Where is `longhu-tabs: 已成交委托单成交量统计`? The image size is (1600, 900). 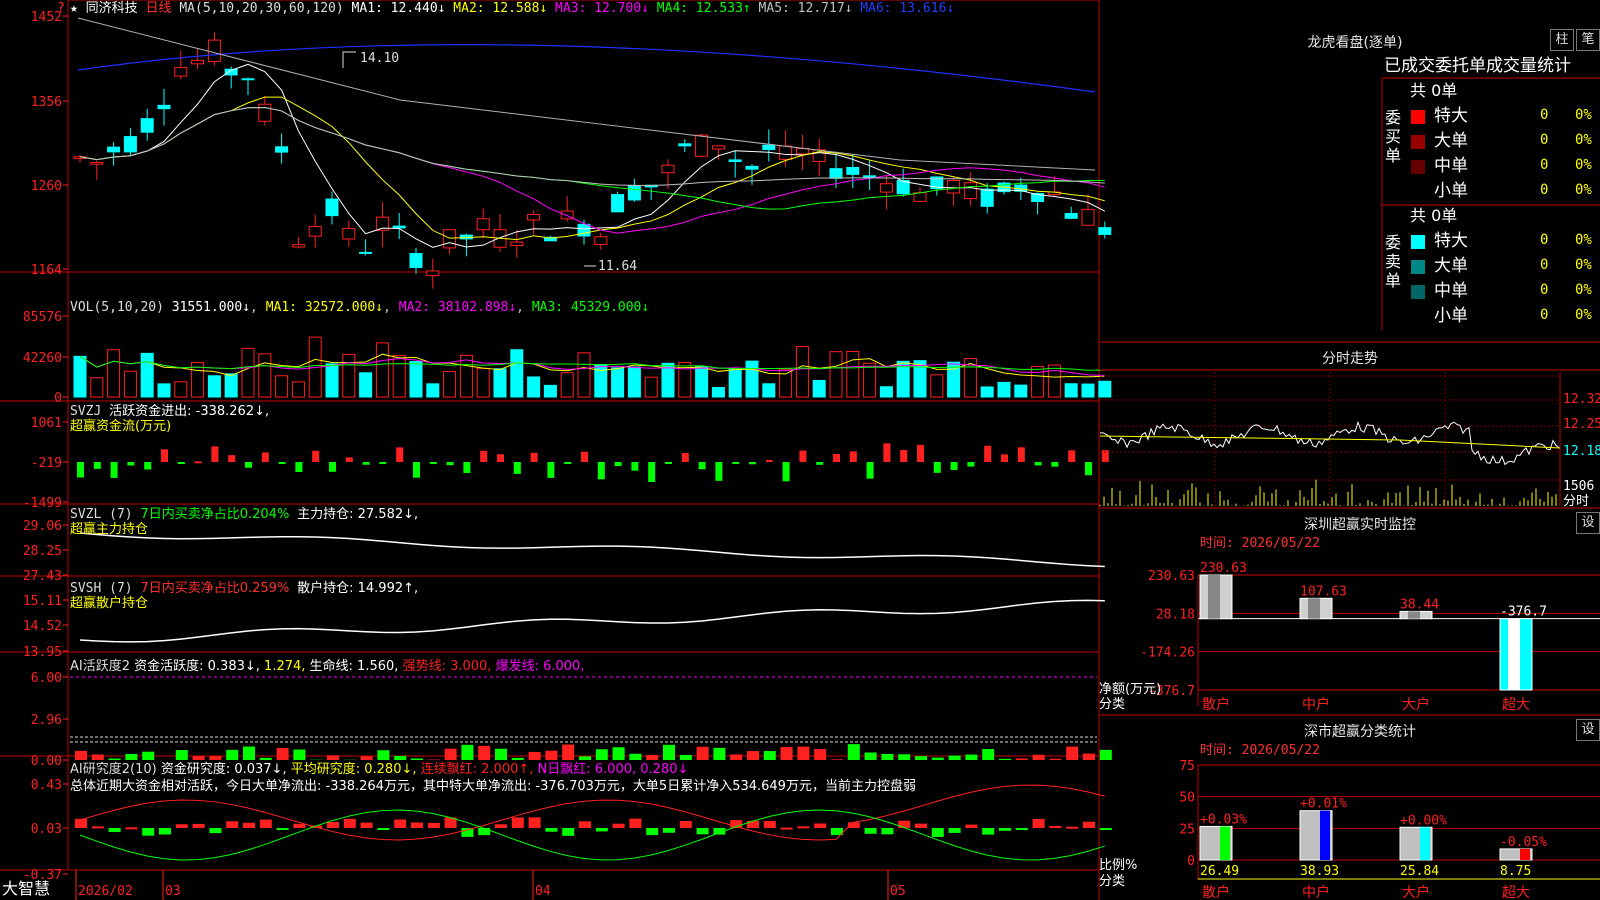 longhu-tabs: 已成交委托单成交量统计 is located at coordinates (1477, 66).